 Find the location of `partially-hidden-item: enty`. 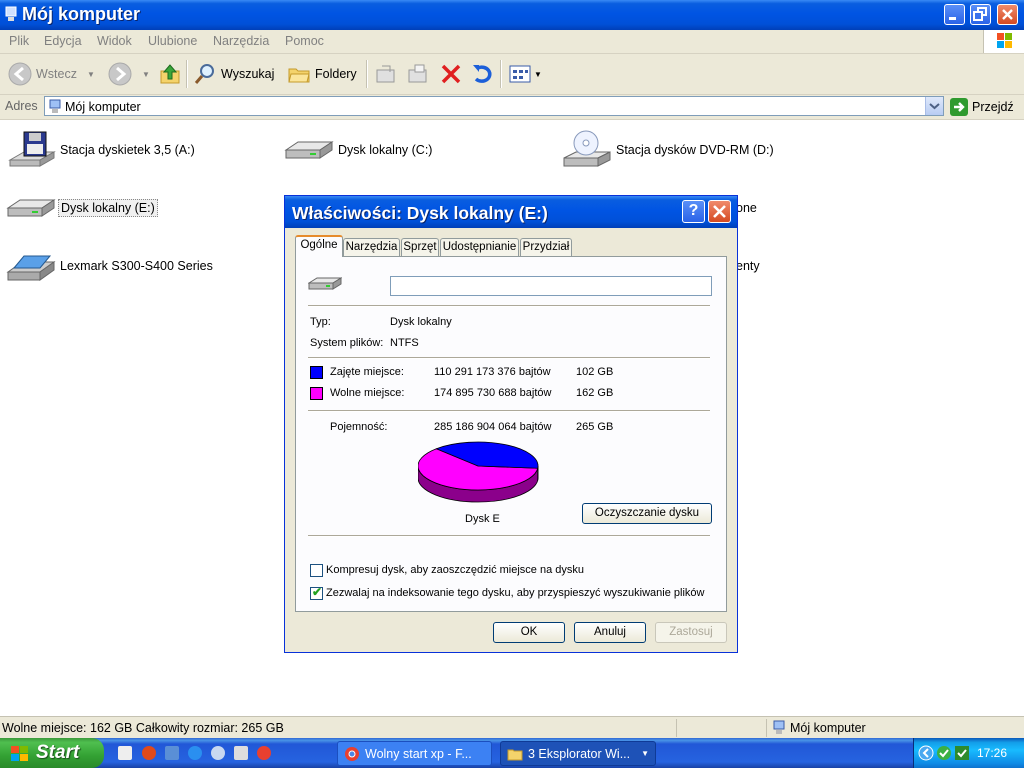

partially-hidden-item: enty is located at coordinates (748, 266).